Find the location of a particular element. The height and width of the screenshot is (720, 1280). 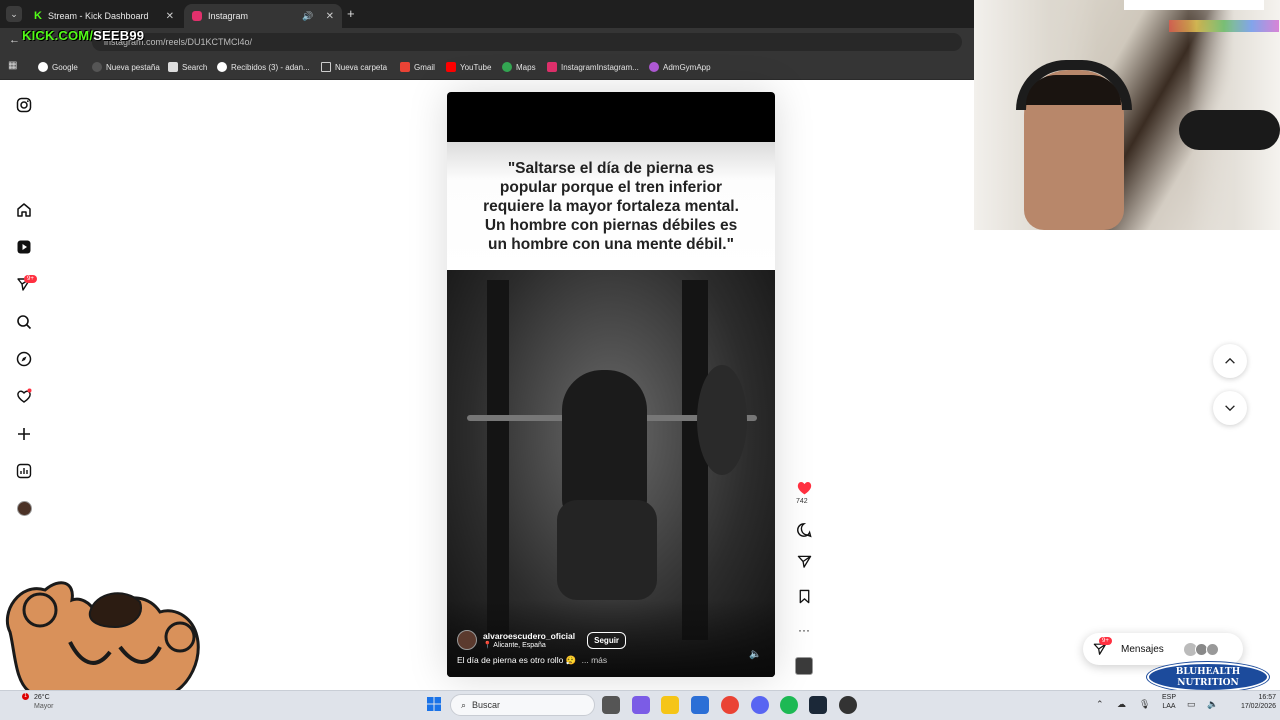

lifter-legs is located at coordinates (607, 550).